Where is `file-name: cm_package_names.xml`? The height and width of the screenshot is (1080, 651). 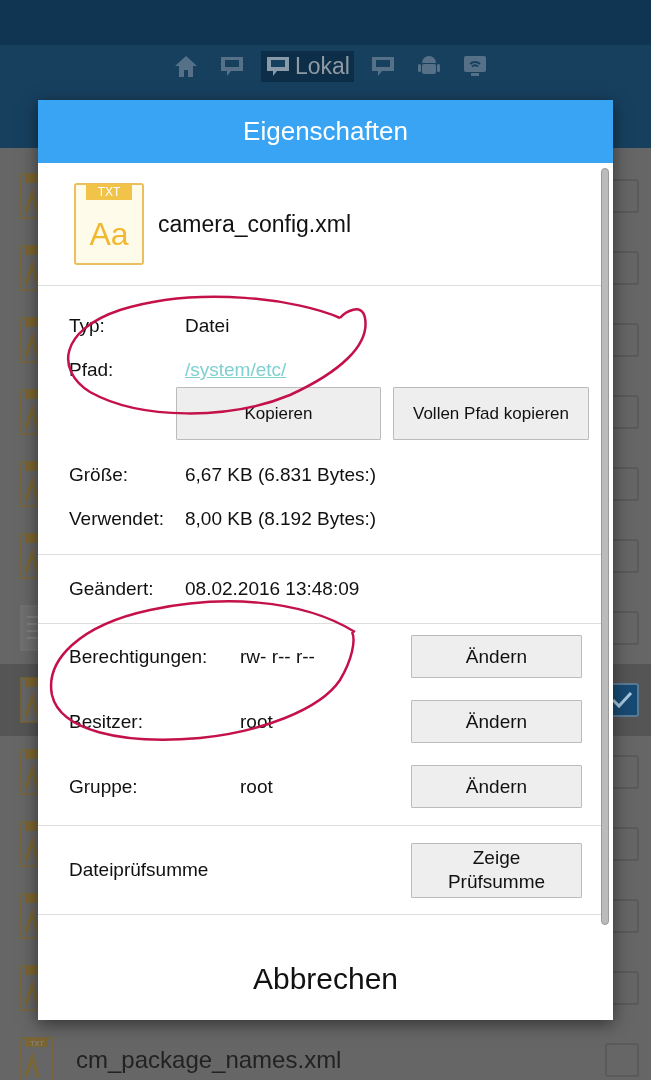 file-name: cm_package_names.xml is located at coordinates (209, 1060).